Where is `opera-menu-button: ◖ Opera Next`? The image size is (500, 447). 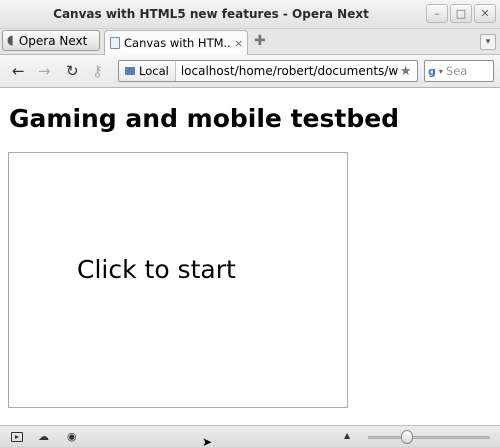 opera-menu-button: ◖ Opera Next is located at coordinates (51, 40).